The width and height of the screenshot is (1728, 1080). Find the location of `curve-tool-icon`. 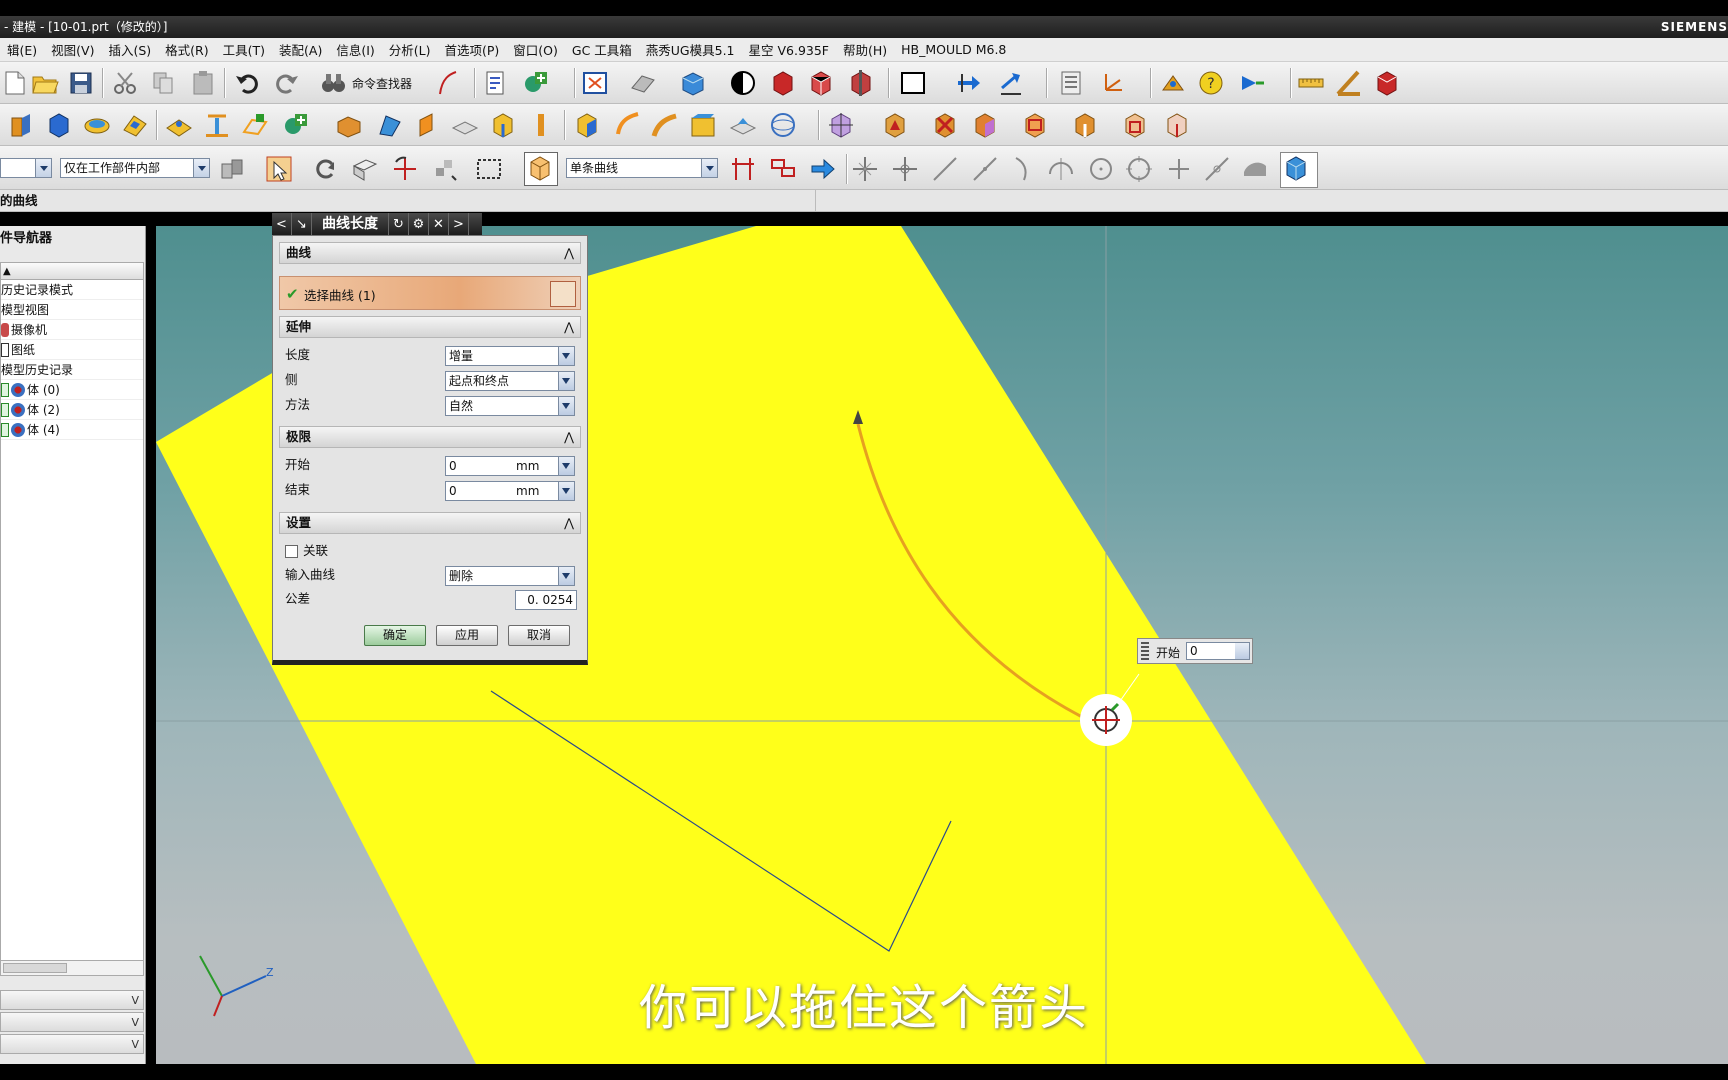

curve-tool-icon is located at coordinates (447, 83).